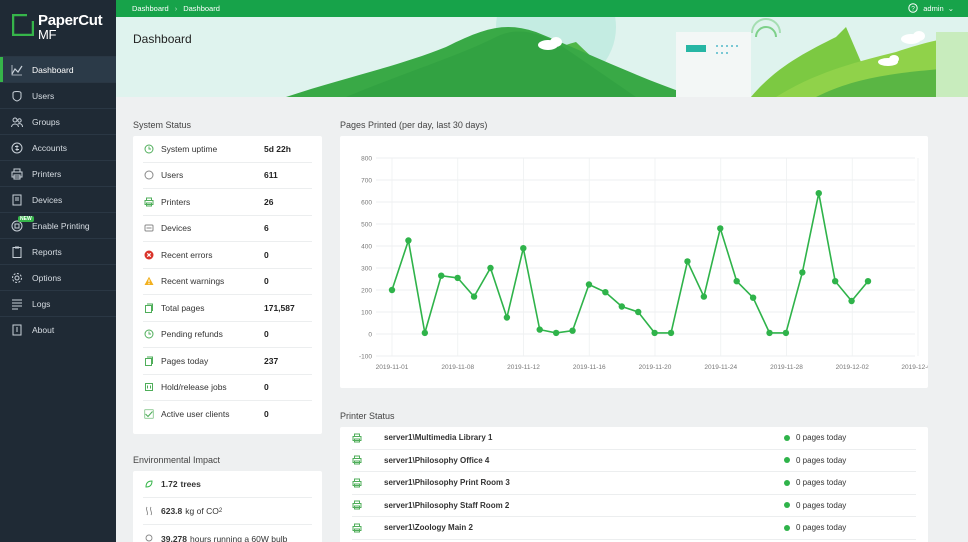 The image size is (968, 542). I want to click on status-row: Users 611, so click(227, 176).